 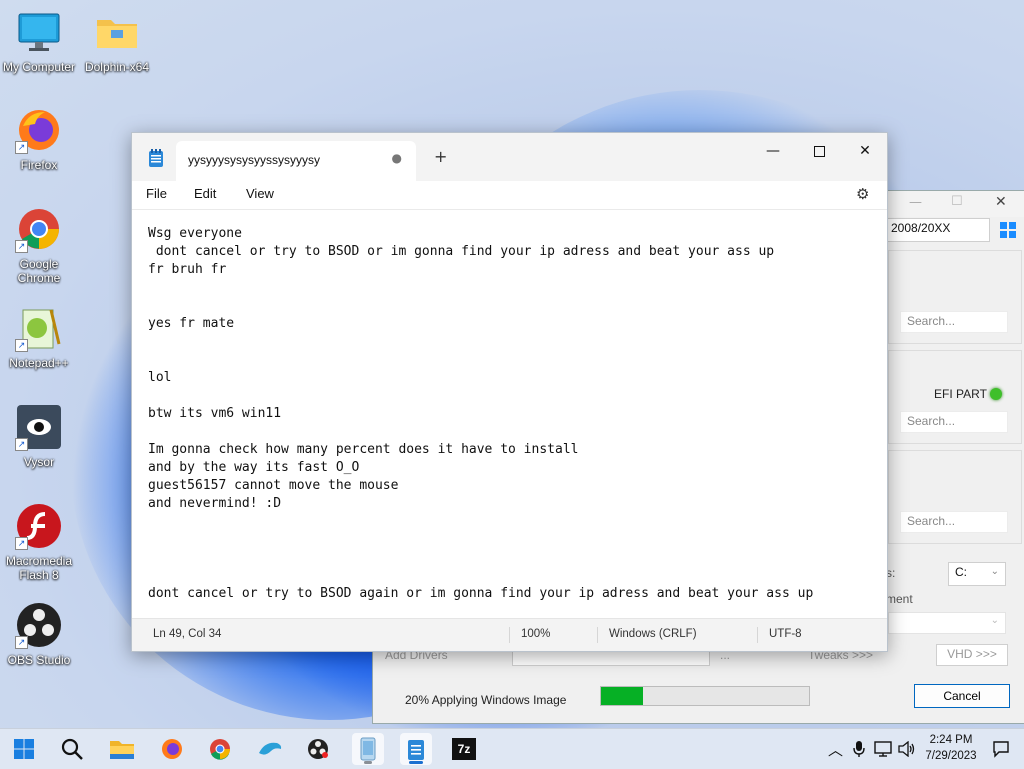 I want to click on chrome-icon, so click(x=220, y=749).